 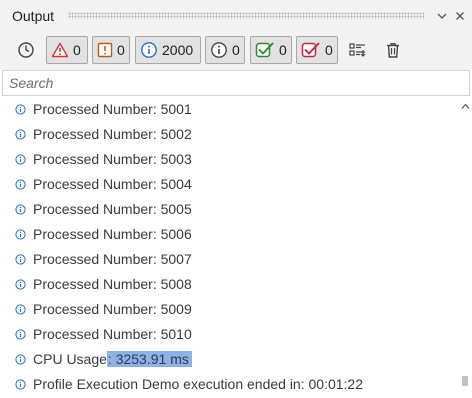 I want to click on warnings-filter-button: 0, so click(x=111, y=50).